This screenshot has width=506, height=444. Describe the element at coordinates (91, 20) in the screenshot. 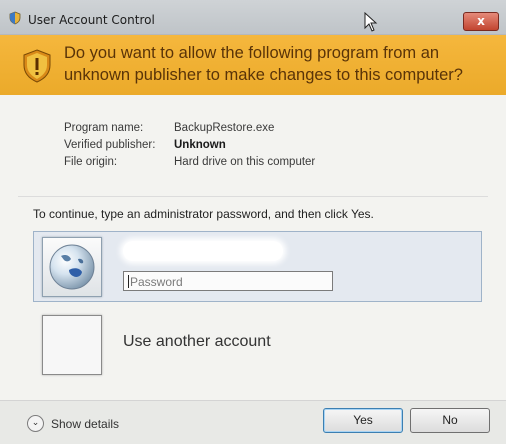

I see `window-title: User Account Control` at that location.